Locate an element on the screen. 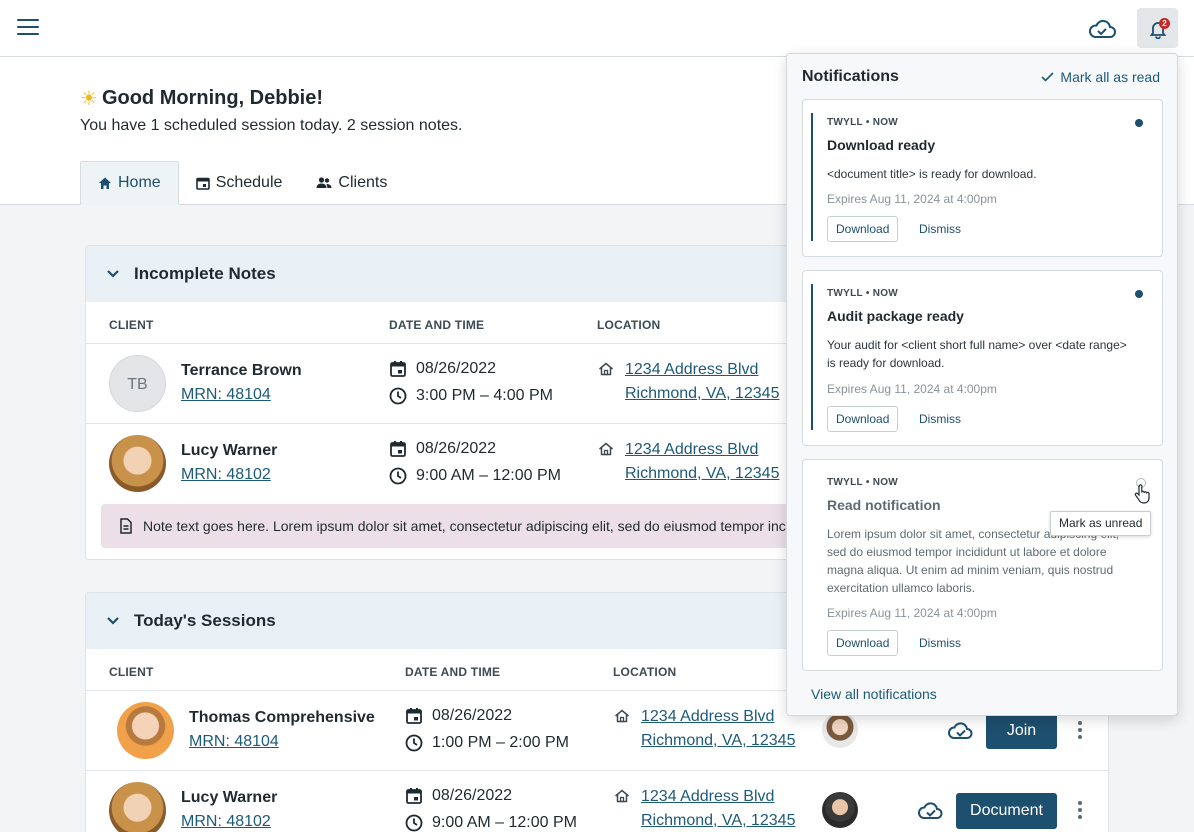 Image resolution: width=1194 pixels, height=832 pixels. notification-count-badge: 2 is located at coordinates (1164, 23).